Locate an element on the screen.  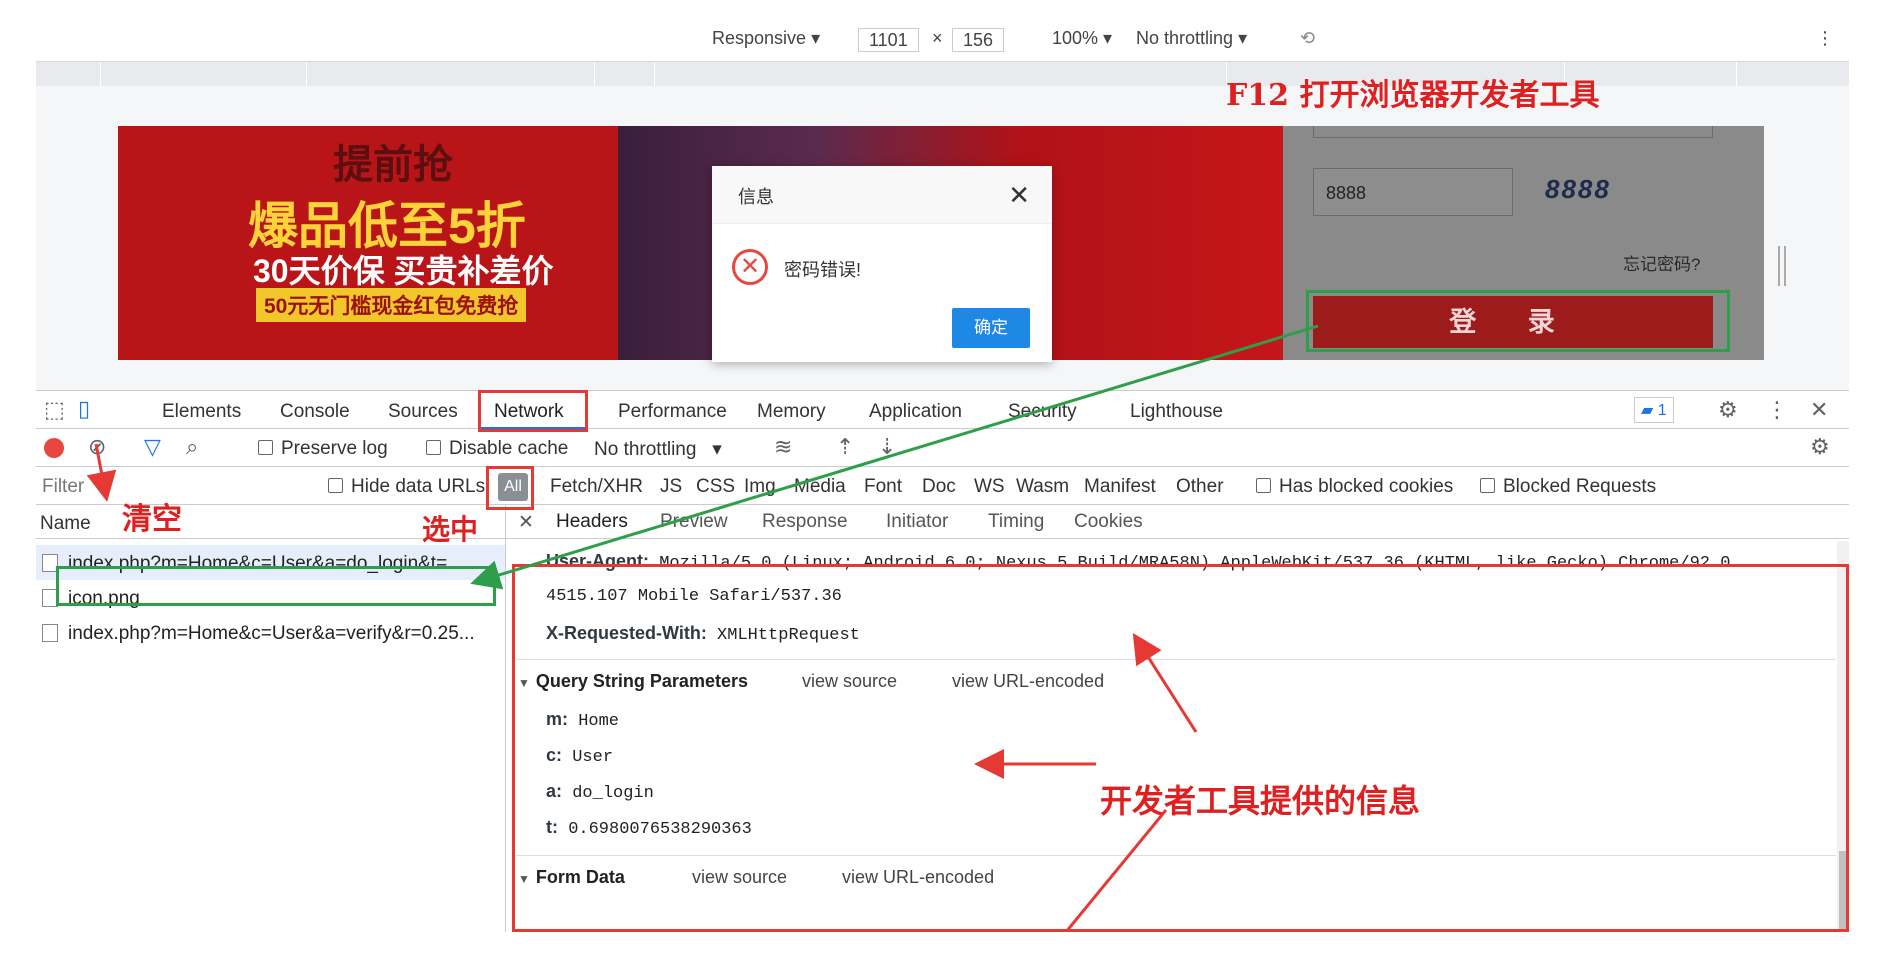
info-arrow-up is located at coordinates (1165, 682).